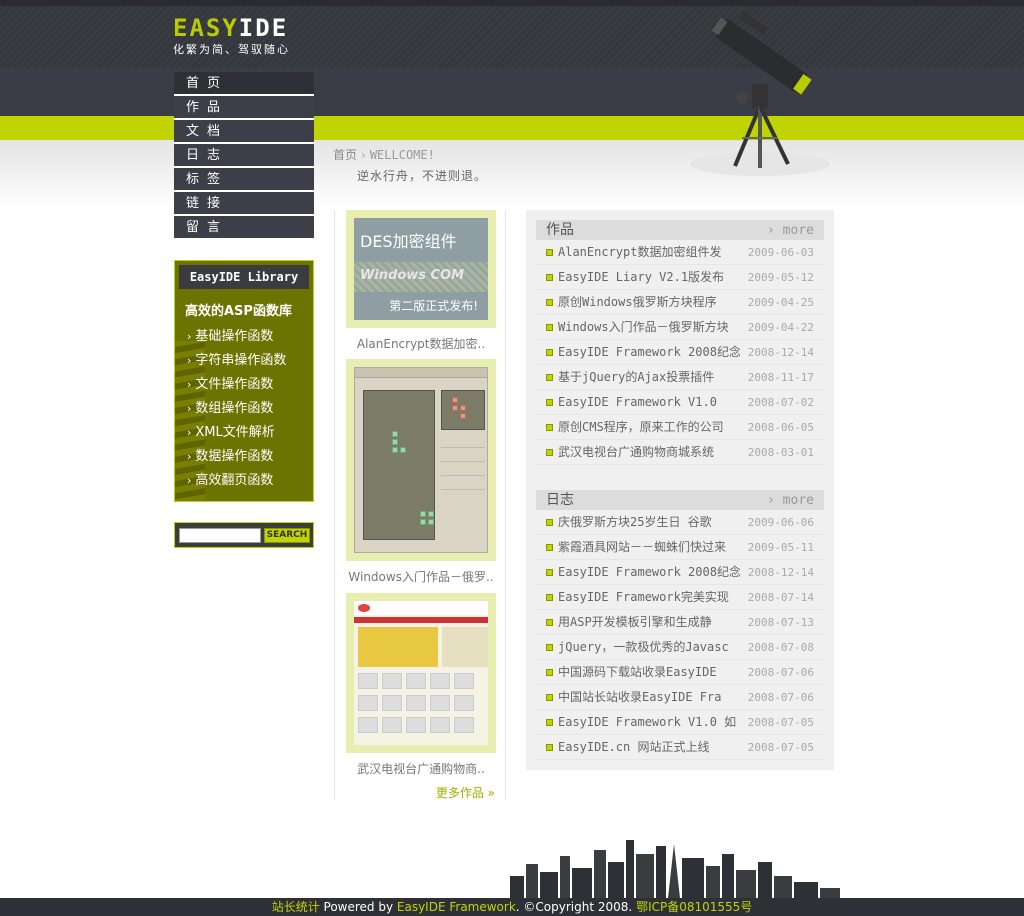  What do you see at coordinates (244, 204) in the screenshot?
I see `nav-item-links: 链接` at bounding box center [244, 204].